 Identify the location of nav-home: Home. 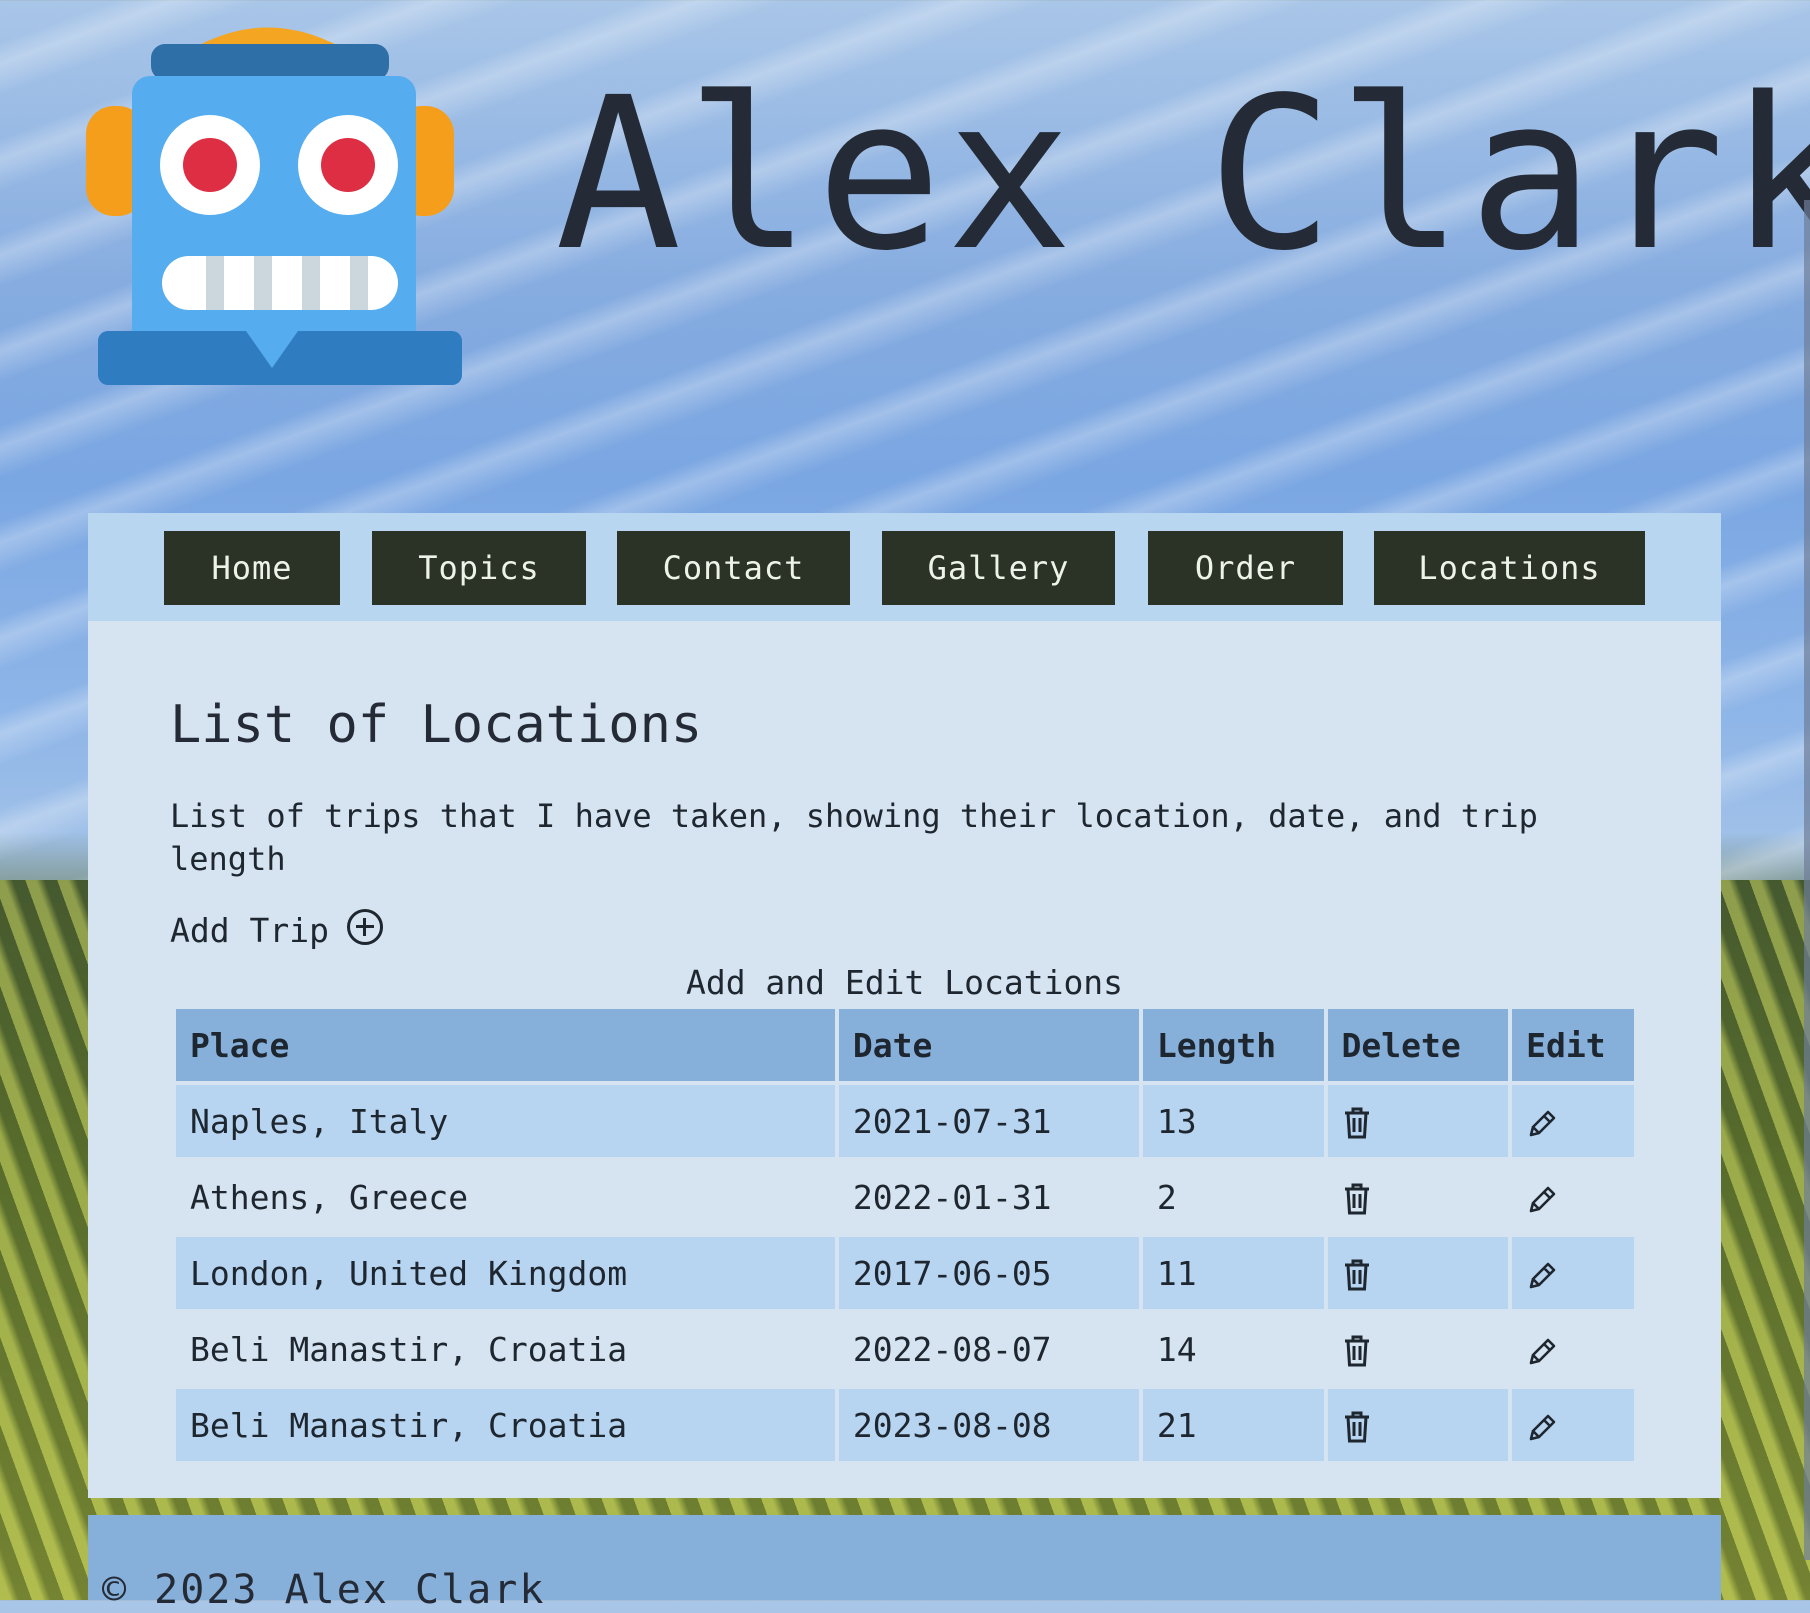
(252, 568).